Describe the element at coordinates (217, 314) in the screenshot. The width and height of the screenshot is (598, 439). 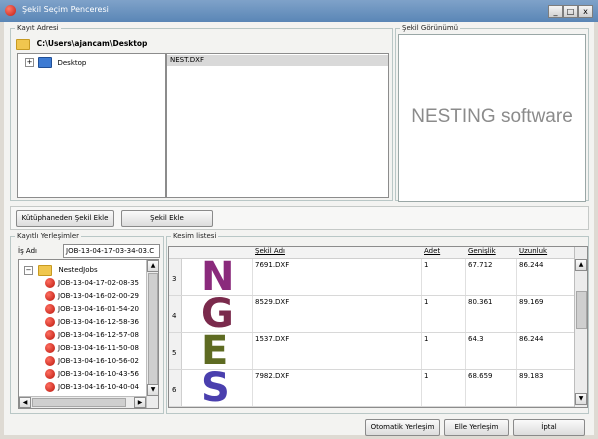
I see `shape-thumbnail: G` at that location.